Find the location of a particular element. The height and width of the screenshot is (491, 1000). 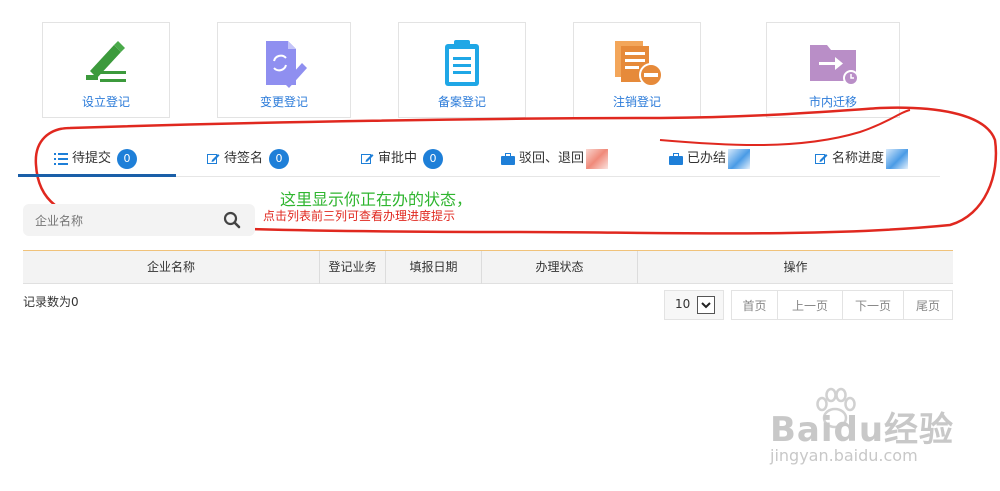

active-tab-underline is located at coordinates (97, 175).